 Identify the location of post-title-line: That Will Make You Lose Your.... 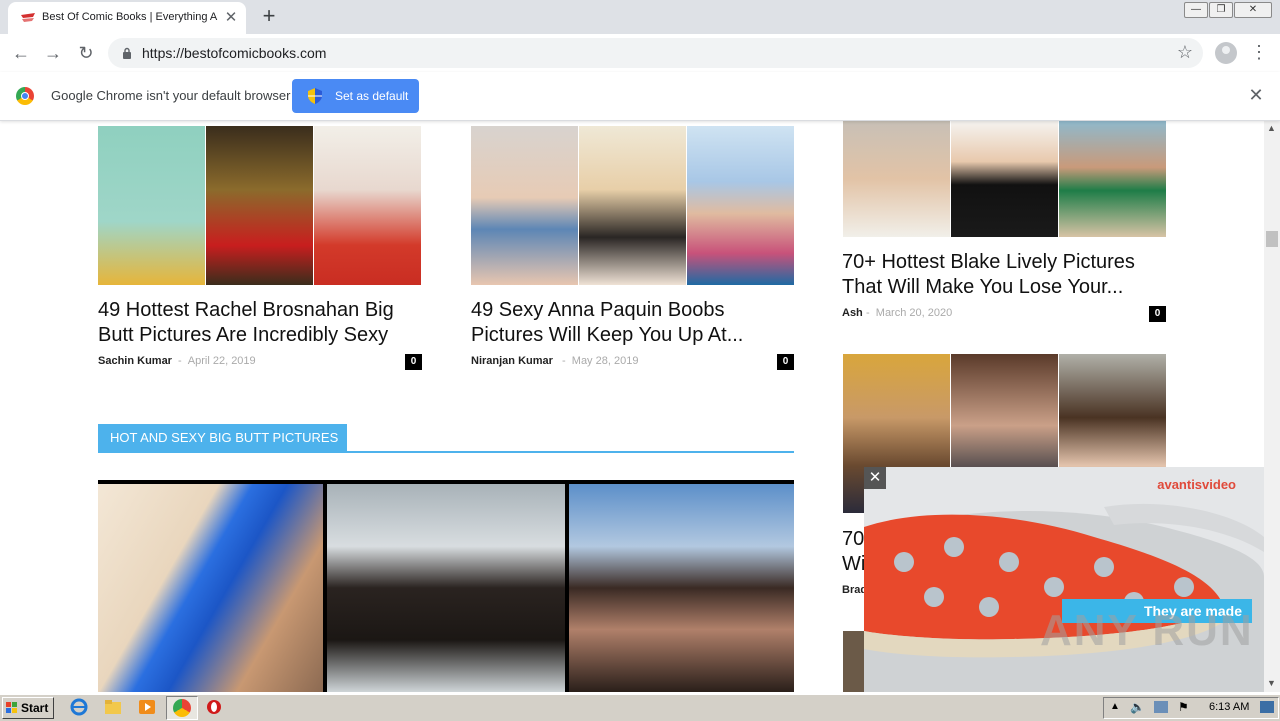
(983, 287).